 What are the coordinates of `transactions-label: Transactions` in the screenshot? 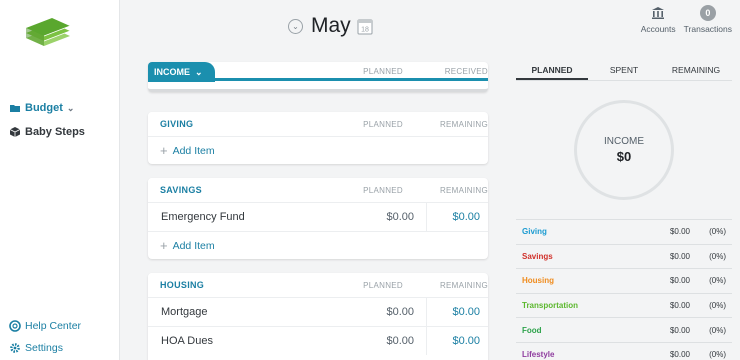 It's located at (707, 29).